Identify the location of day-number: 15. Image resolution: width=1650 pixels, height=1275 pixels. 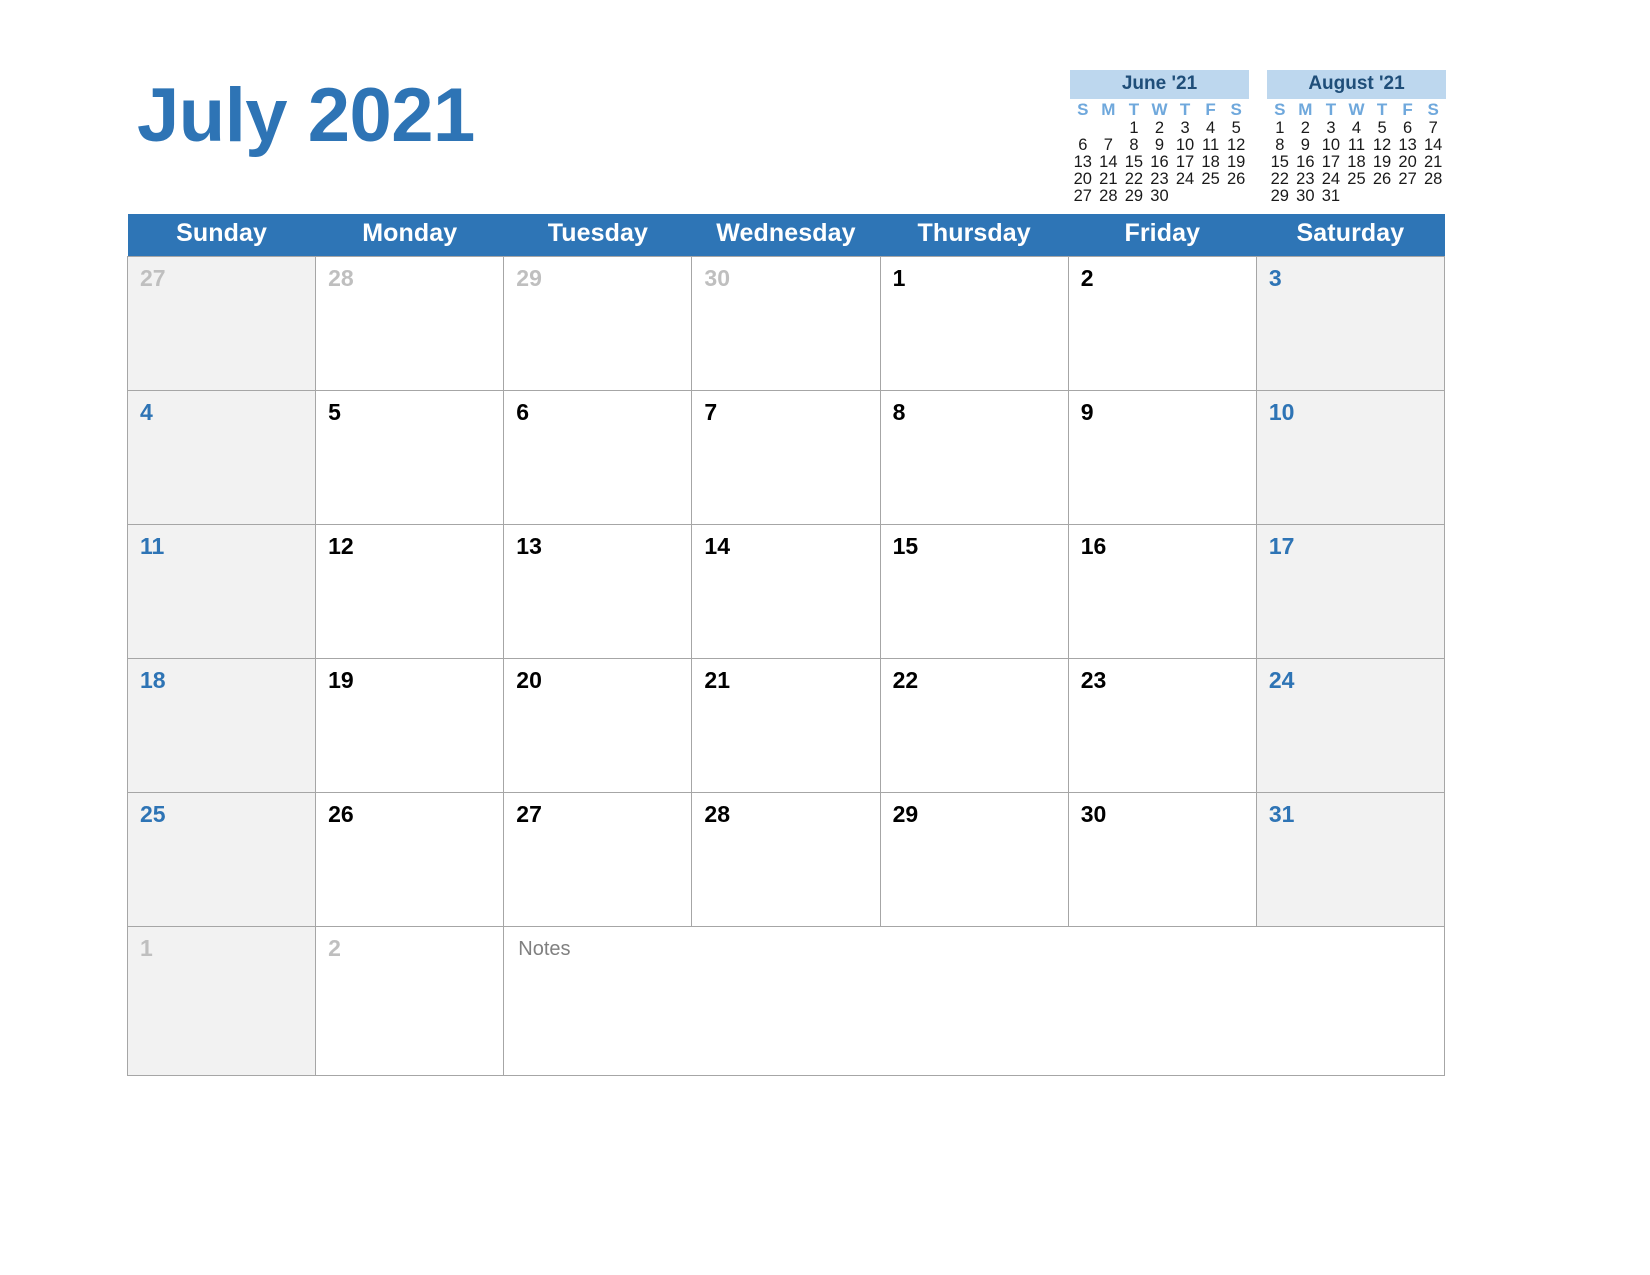
(905, 546).